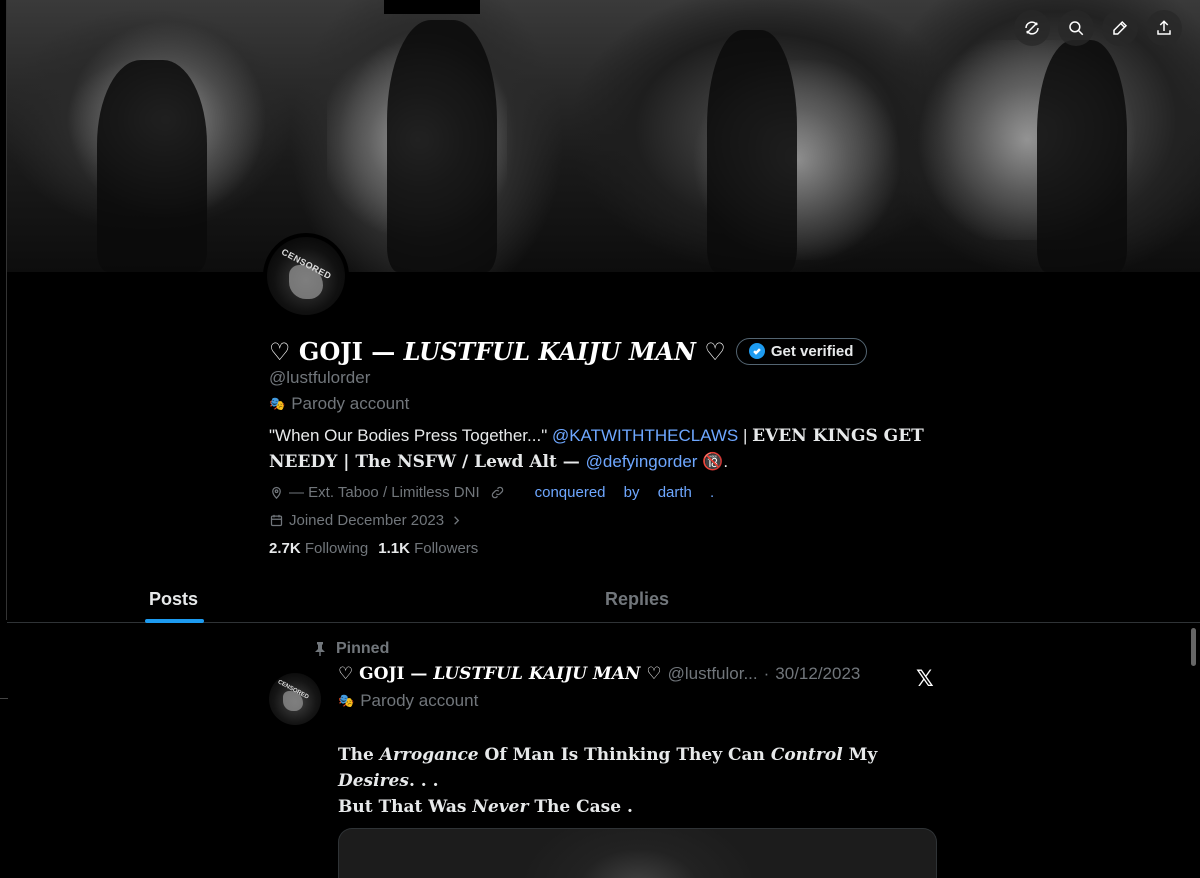 This screenshot has width=1200, height=878. I want to click on post-text-italic: Never, so click(500, 807).